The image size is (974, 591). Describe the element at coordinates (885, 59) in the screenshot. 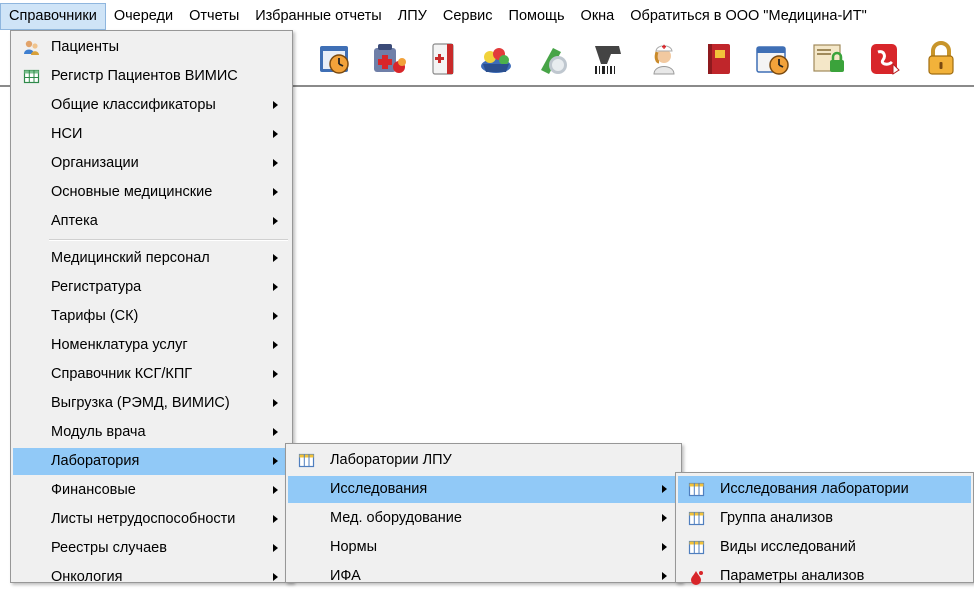

I see `pdf-icon` at that location.